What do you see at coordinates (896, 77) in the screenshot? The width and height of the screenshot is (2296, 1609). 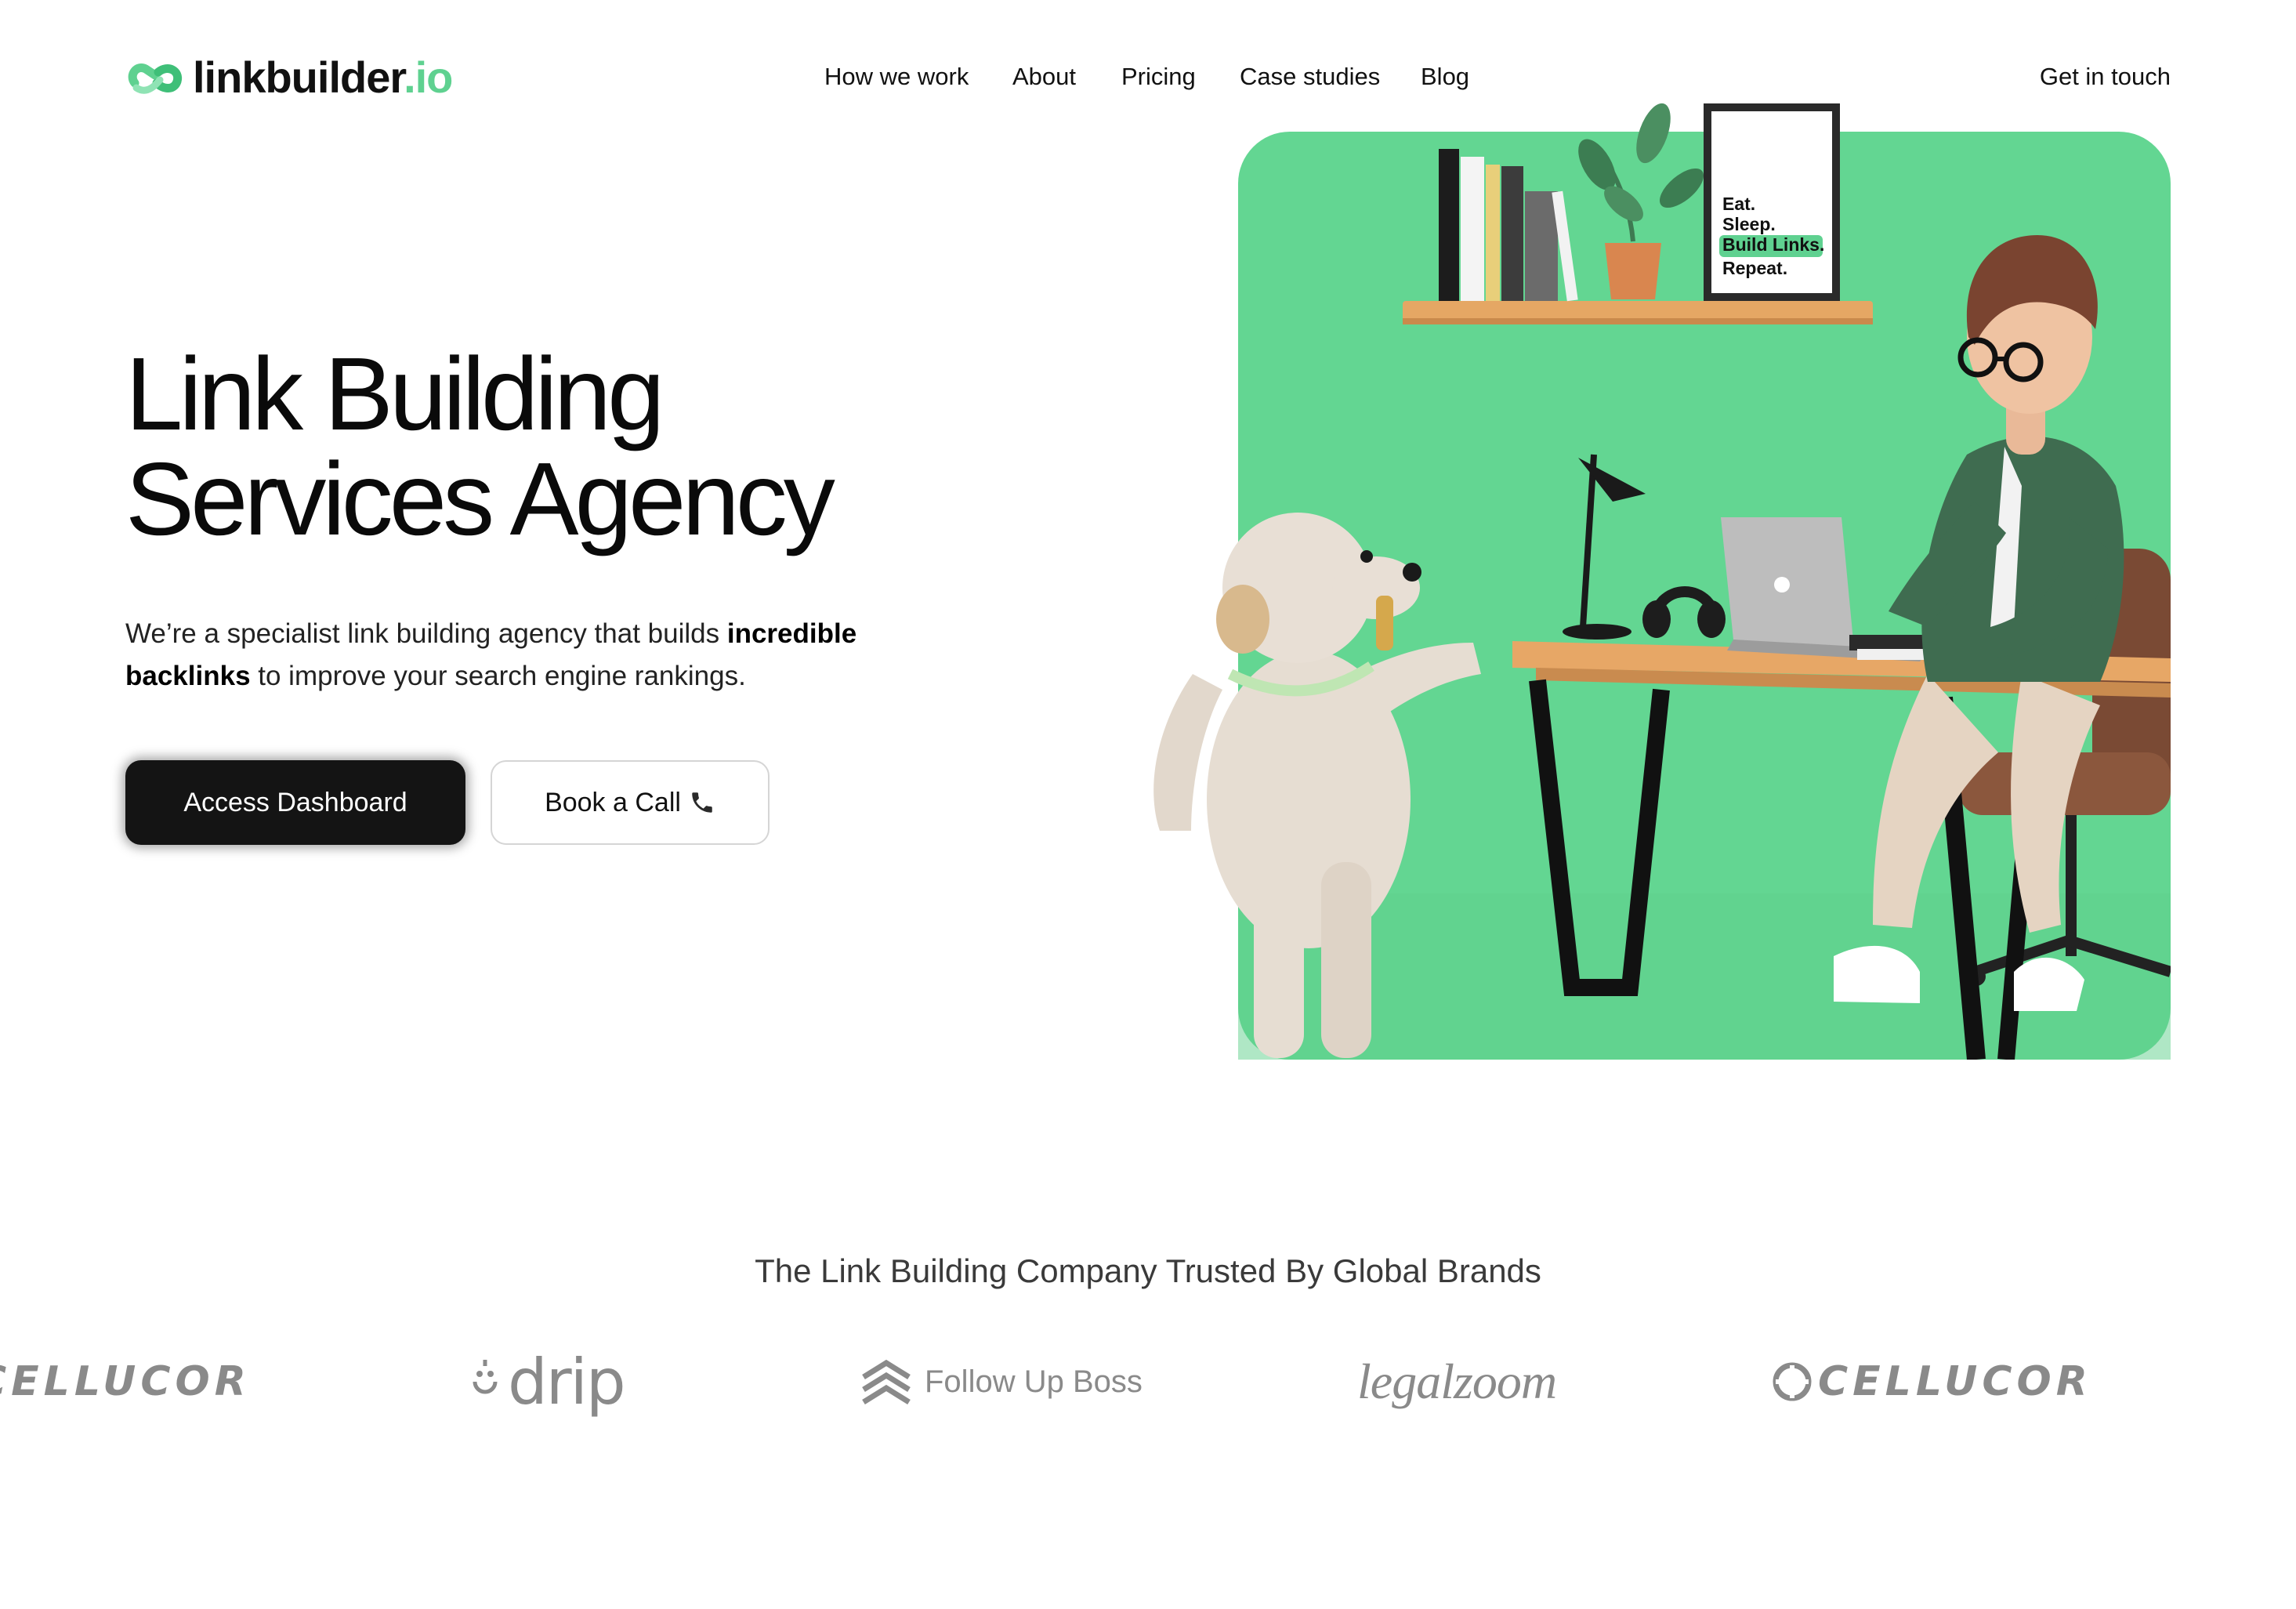 I see `nav-how-we-work: How we work` at bounding box center [896, 77].